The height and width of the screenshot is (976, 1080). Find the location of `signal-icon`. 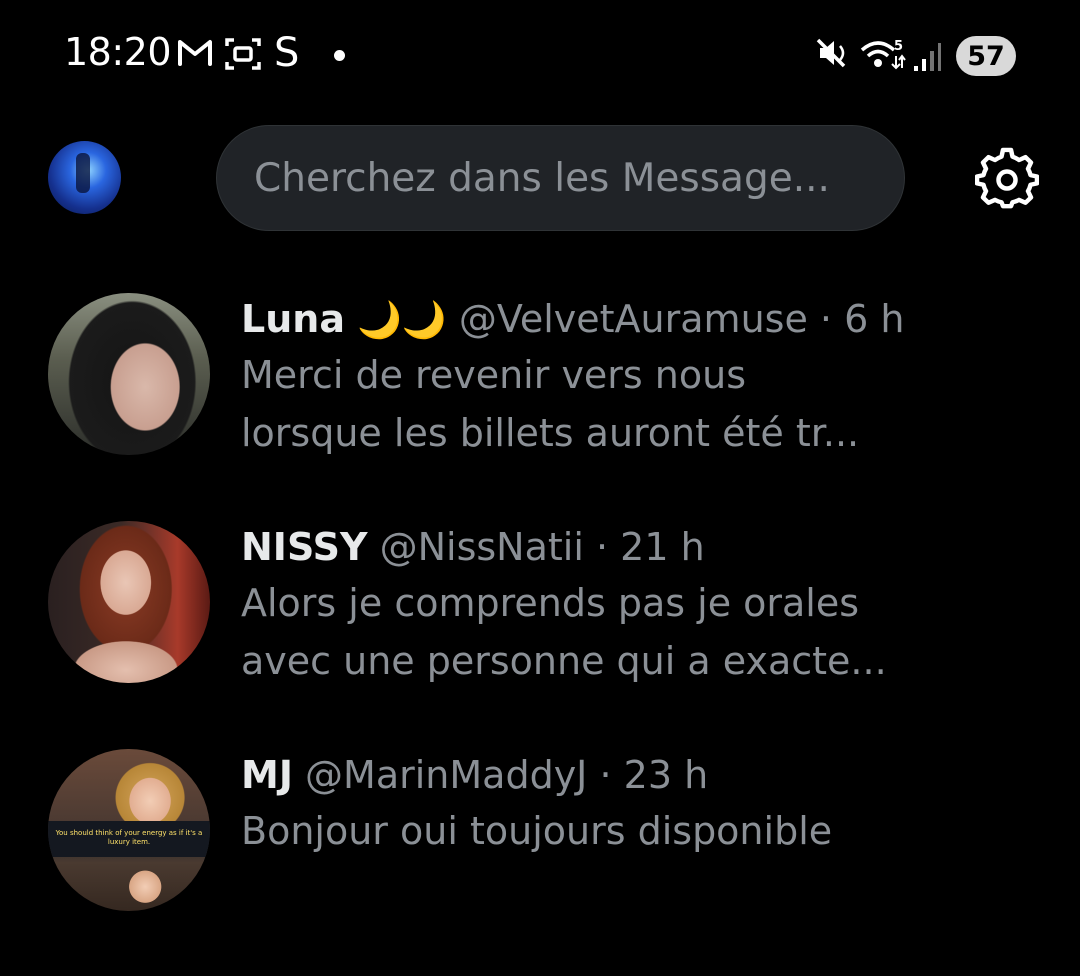

signal-icon is located at coordinates (927, 58).